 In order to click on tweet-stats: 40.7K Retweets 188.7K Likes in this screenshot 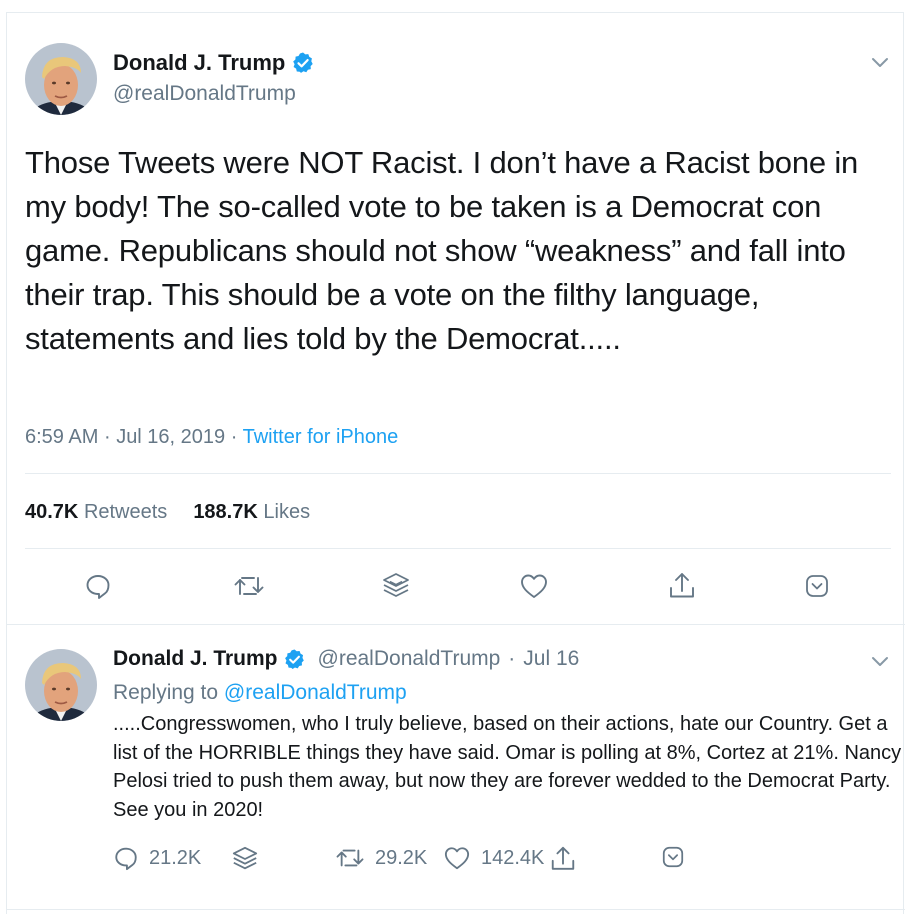, I will do `click(167, 512)`.